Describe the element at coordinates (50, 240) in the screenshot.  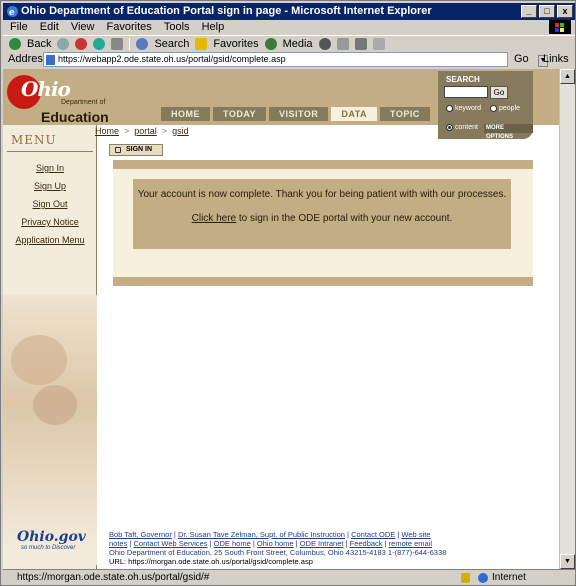
I see `sidebar-item-application-menu: Application Menu` at that location.